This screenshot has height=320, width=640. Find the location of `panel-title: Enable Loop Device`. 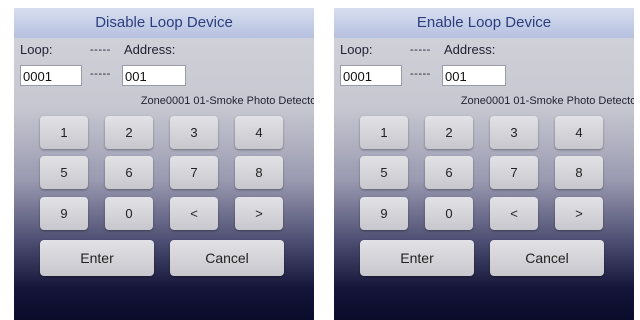

panel-title: Enable Loop Device is located at coordinates (484, 23).